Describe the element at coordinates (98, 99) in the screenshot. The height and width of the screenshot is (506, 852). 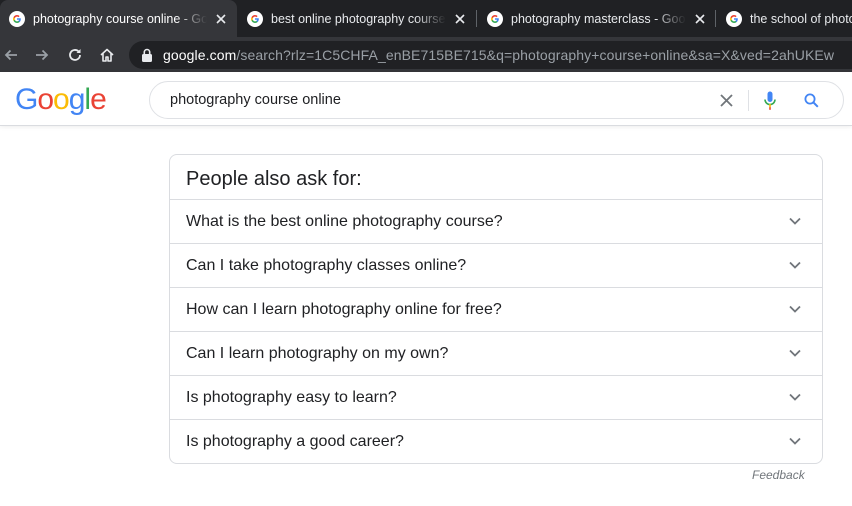
I see `logo-letter: e` at that location.